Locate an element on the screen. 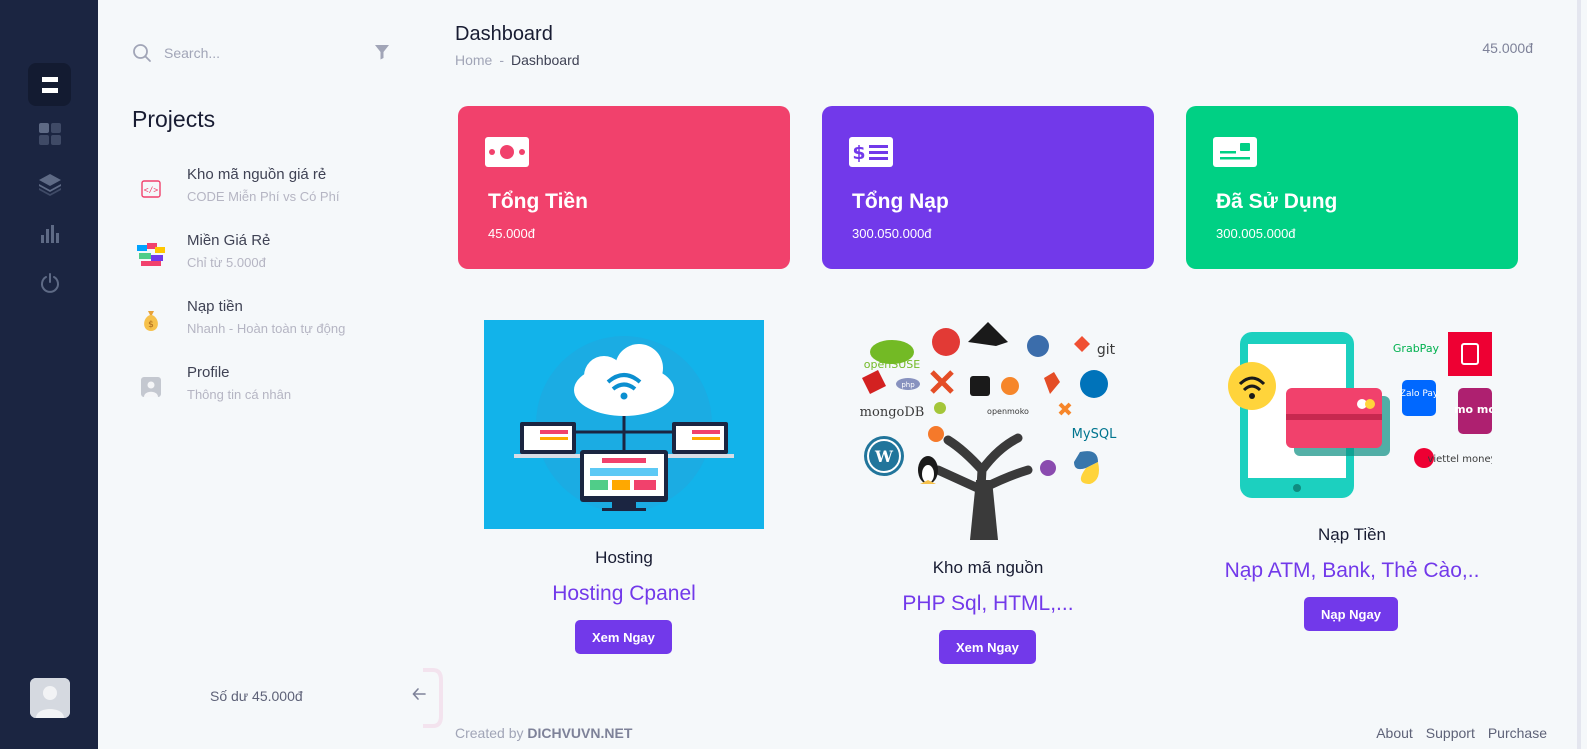  cash-icon is located at coordinates (507, 152).